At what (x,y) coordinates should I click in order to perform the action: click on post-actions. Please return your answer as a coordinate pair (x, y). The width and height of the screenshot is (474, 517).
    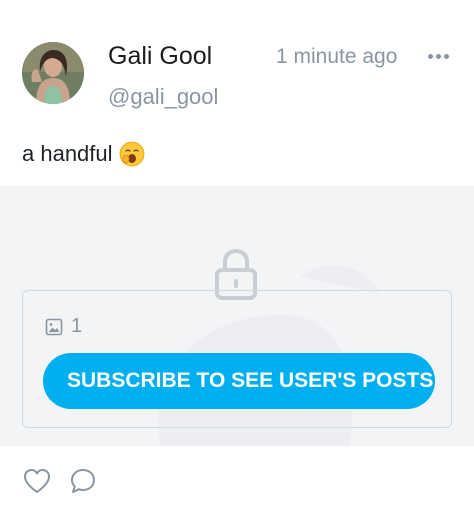
    Looking at the image, I should click on (60, 481).